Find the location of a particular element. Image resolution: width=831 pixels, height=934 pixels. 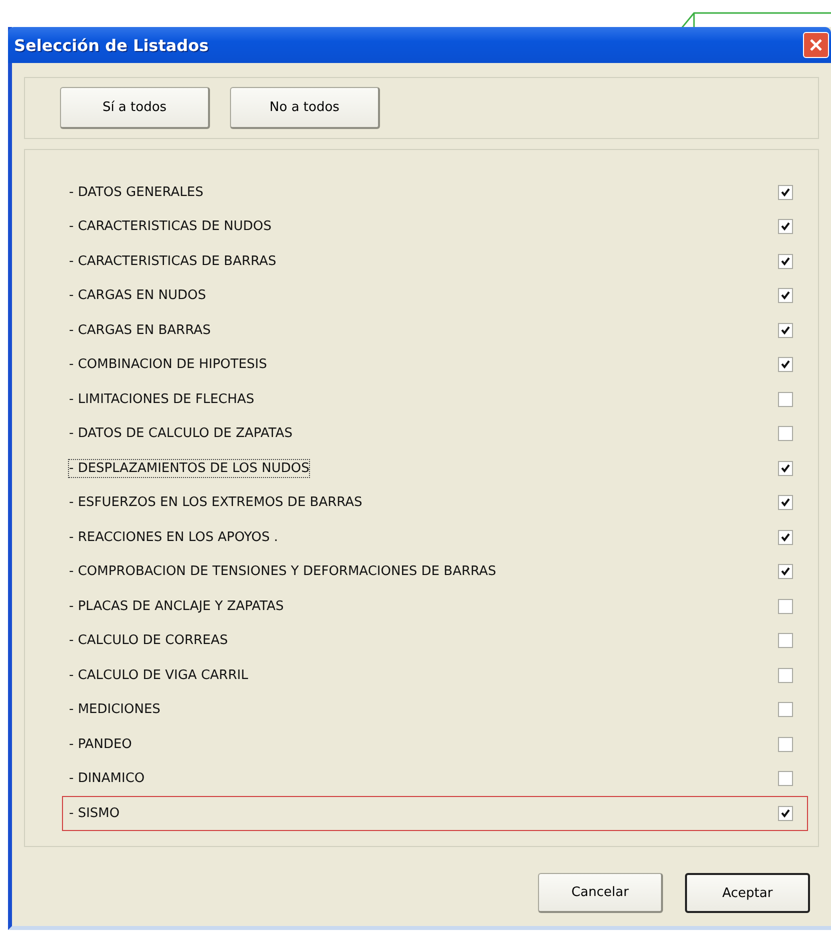

item-label: - LIMITACIONES DE FLECHAS is located at coordinates (162, 399).